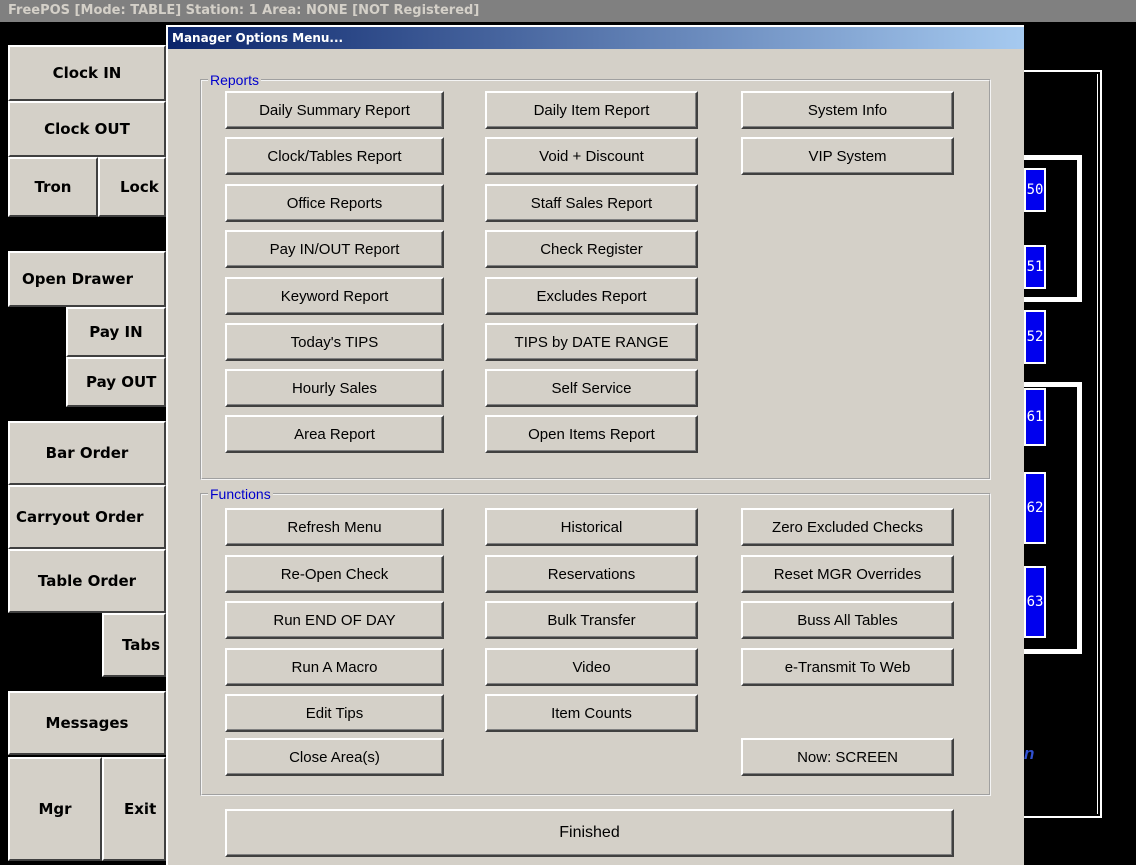  What do you see at coordinates (591, 203) in the screenshot?
I see `staff-sales-report-button: Staff Sales Report` at bounding box center [591, 203].